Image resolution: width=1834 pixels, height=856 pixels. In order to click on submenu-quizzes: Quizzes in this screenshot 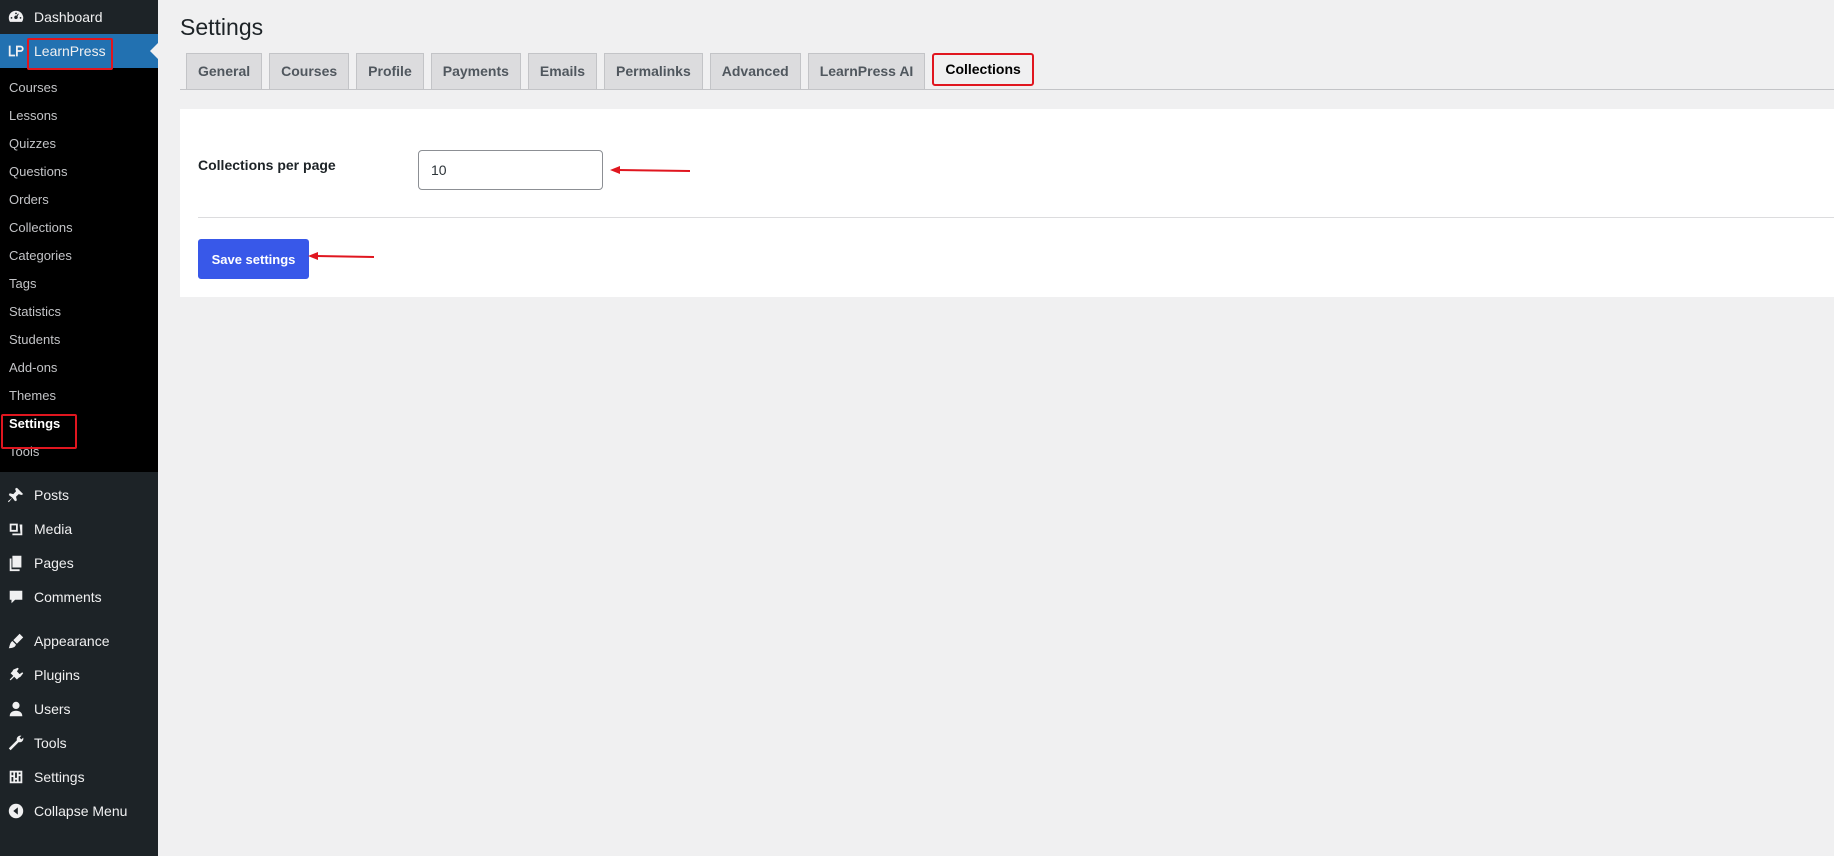, I will do `click(79, 144)`.